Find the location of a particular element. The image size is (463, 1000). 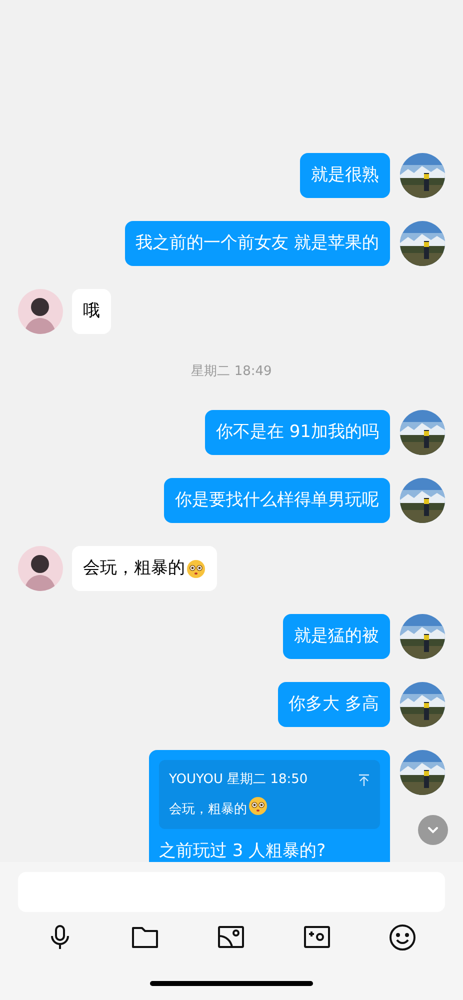

folder-icon is located at coordinates (145, 937).